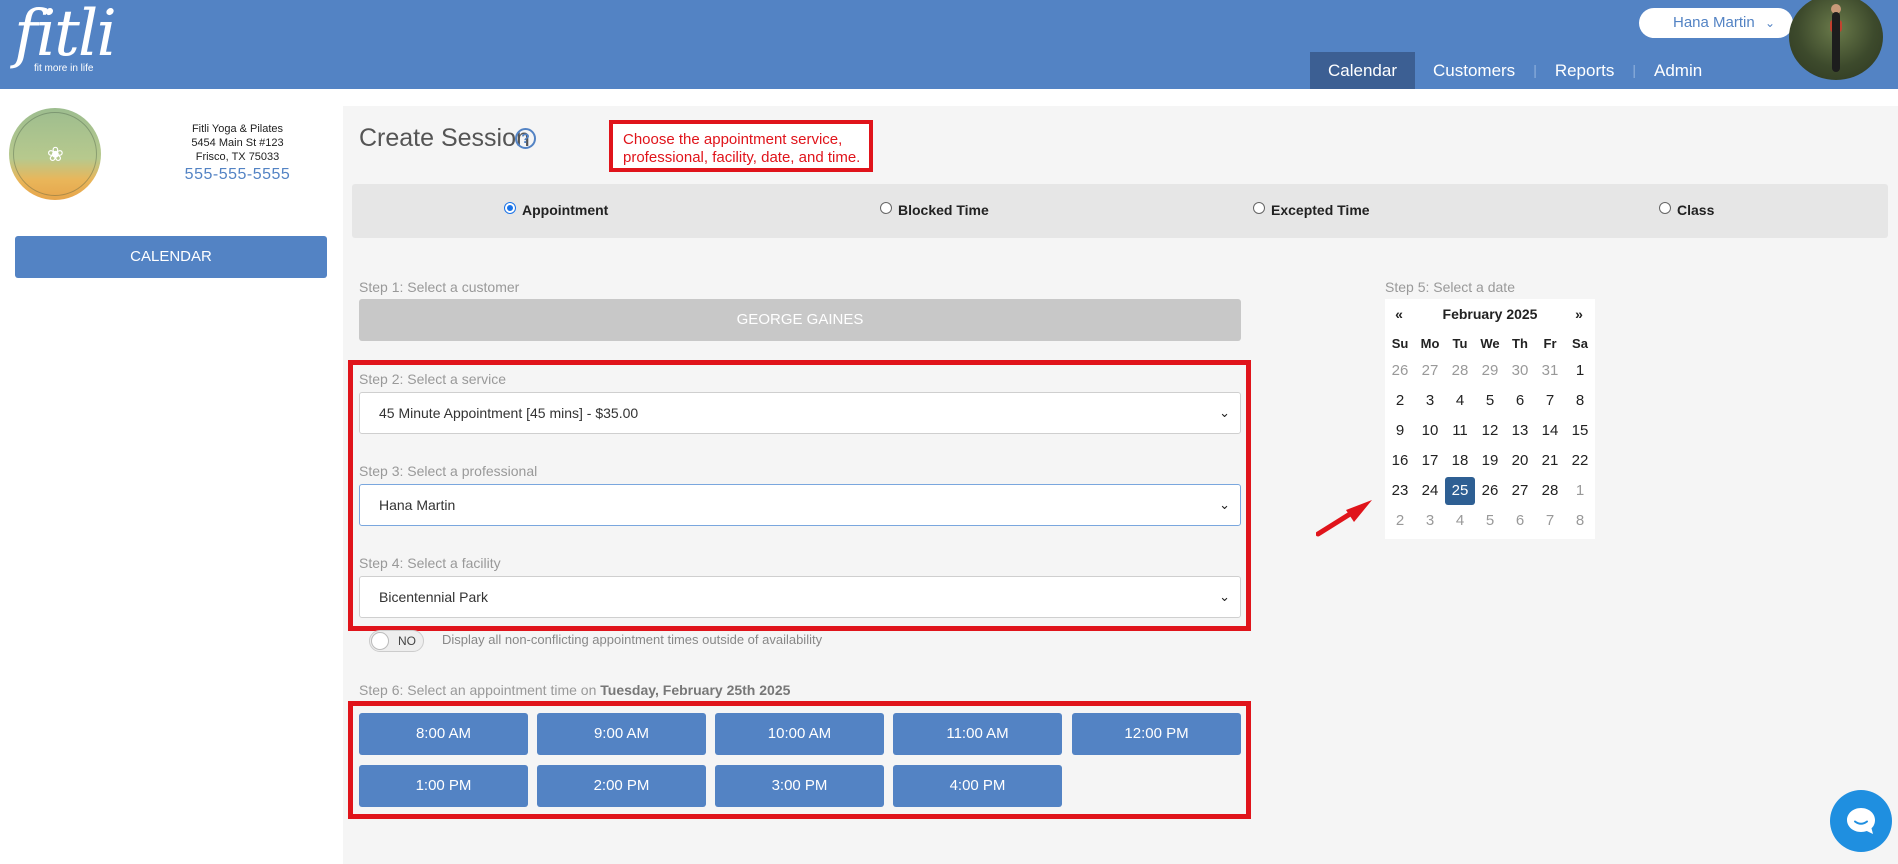  Describe the element at coordinates (1580, 431) in the screenshot. I see `calendar-day: 15` at that location.